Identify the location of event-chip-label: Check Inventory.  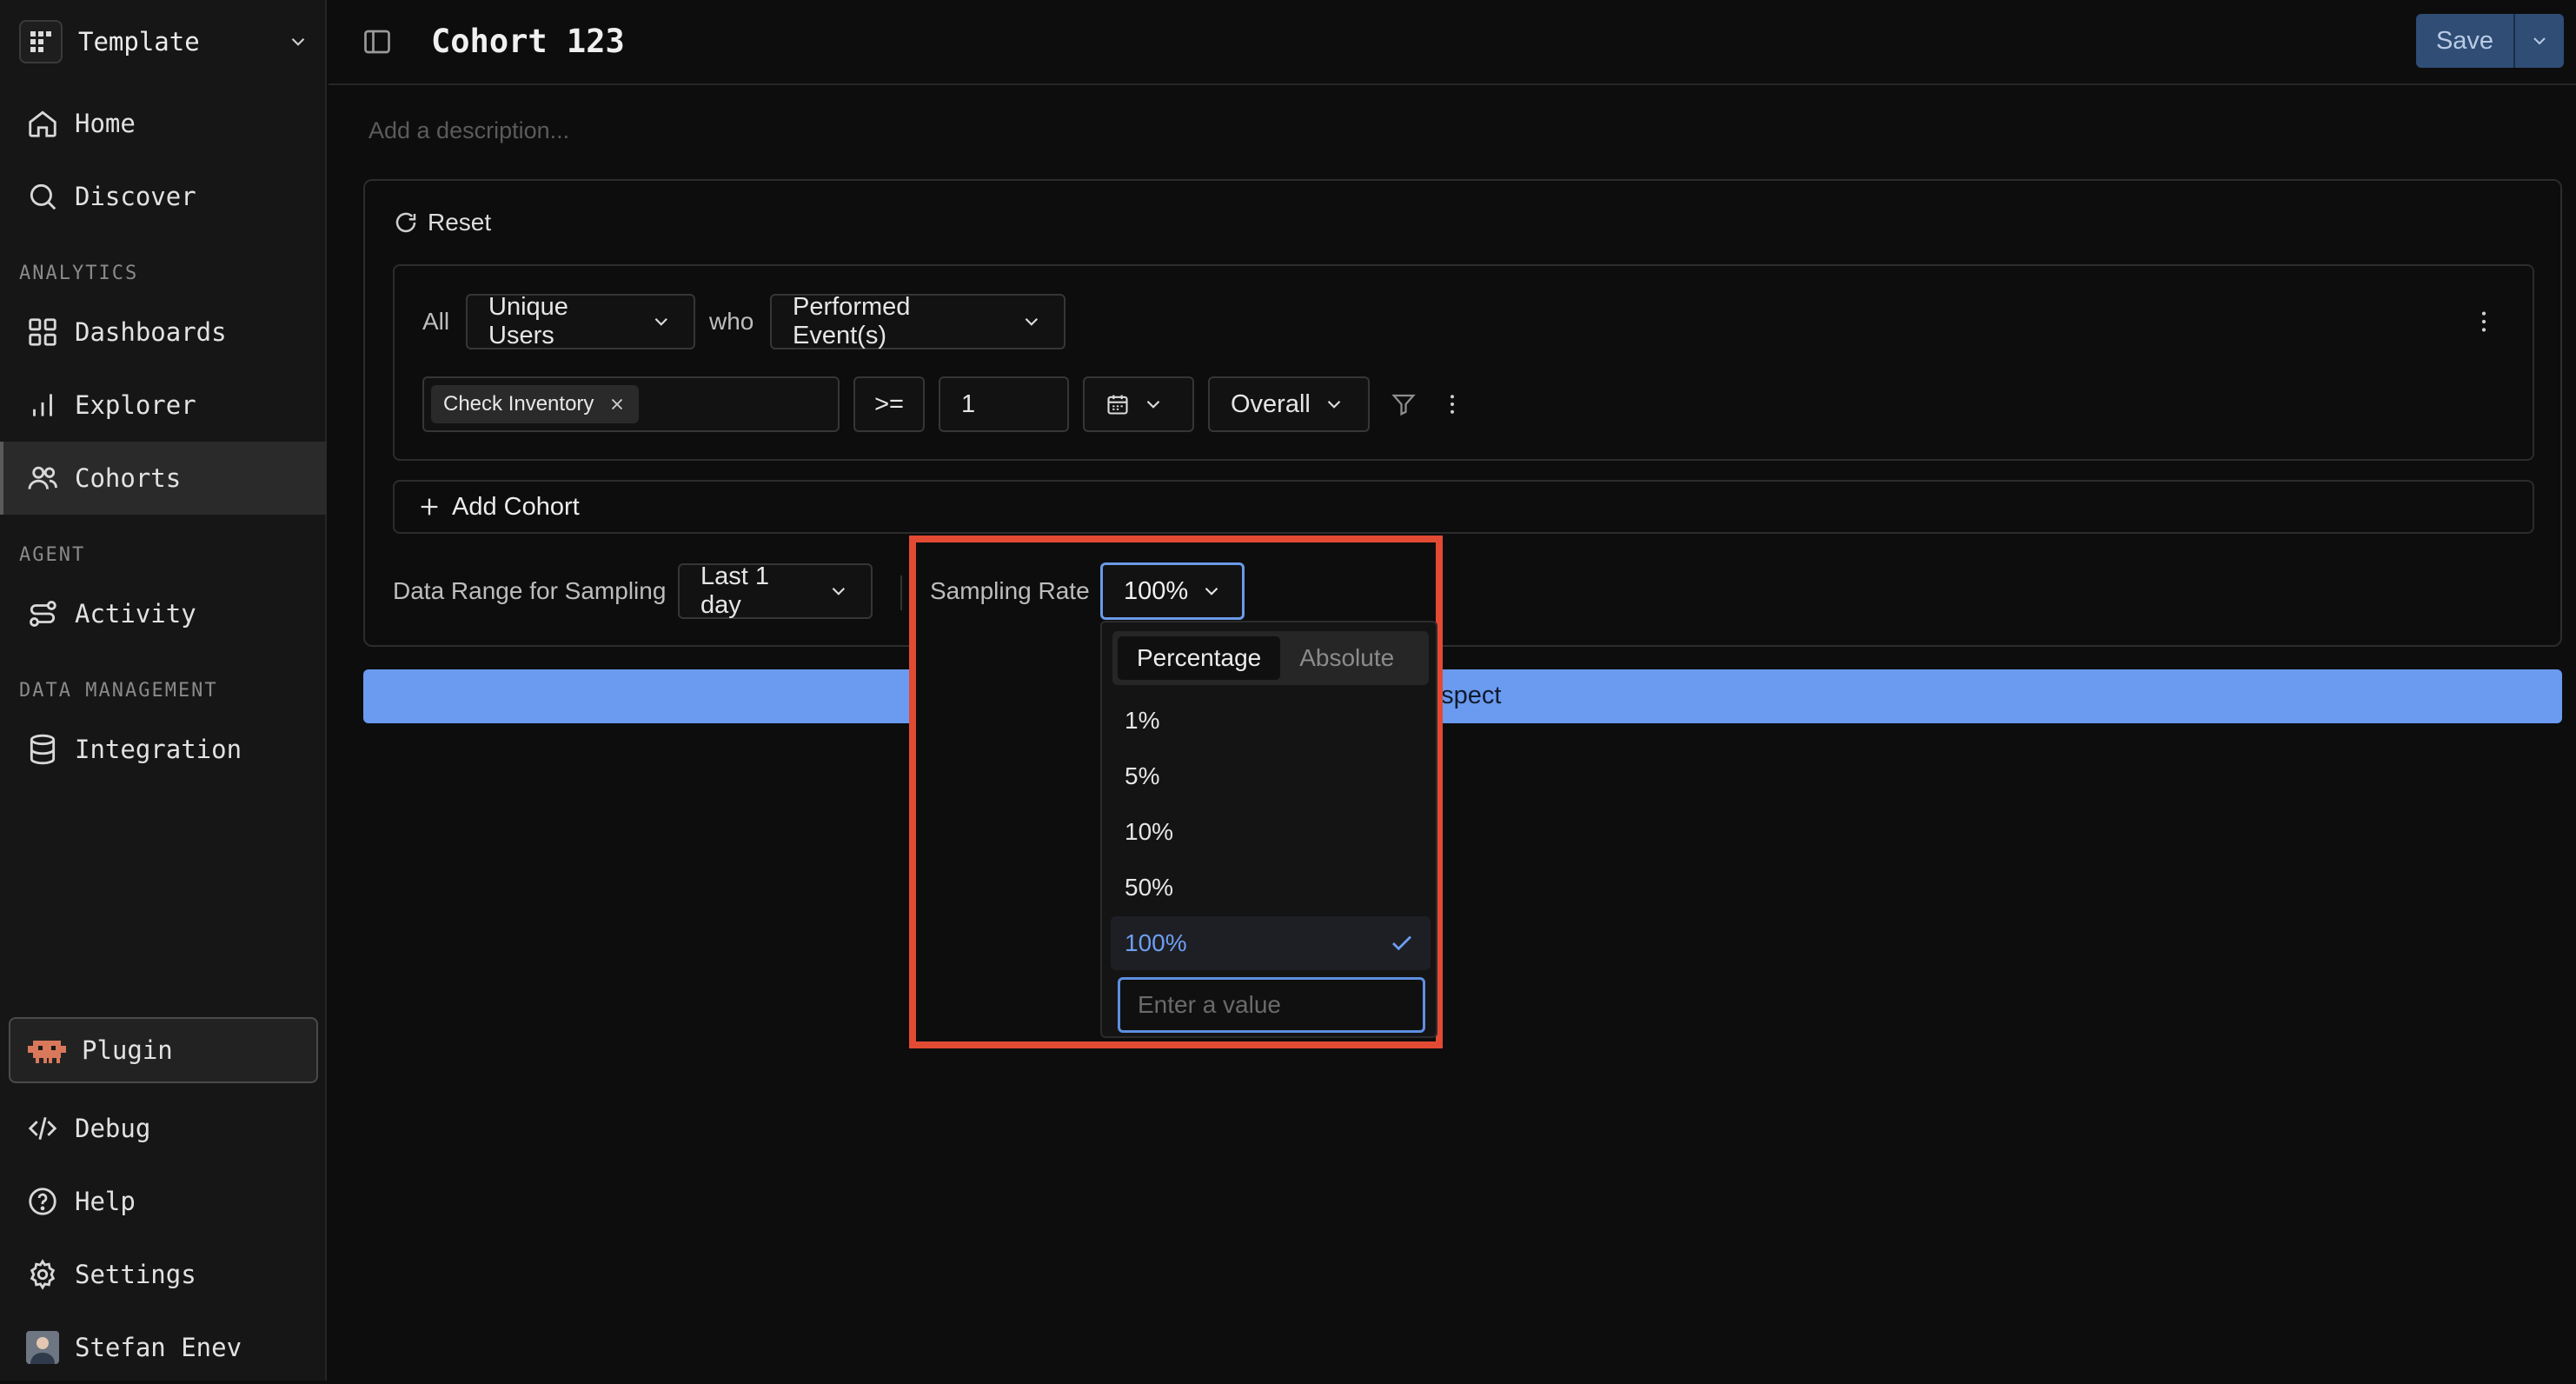
(518, 404).